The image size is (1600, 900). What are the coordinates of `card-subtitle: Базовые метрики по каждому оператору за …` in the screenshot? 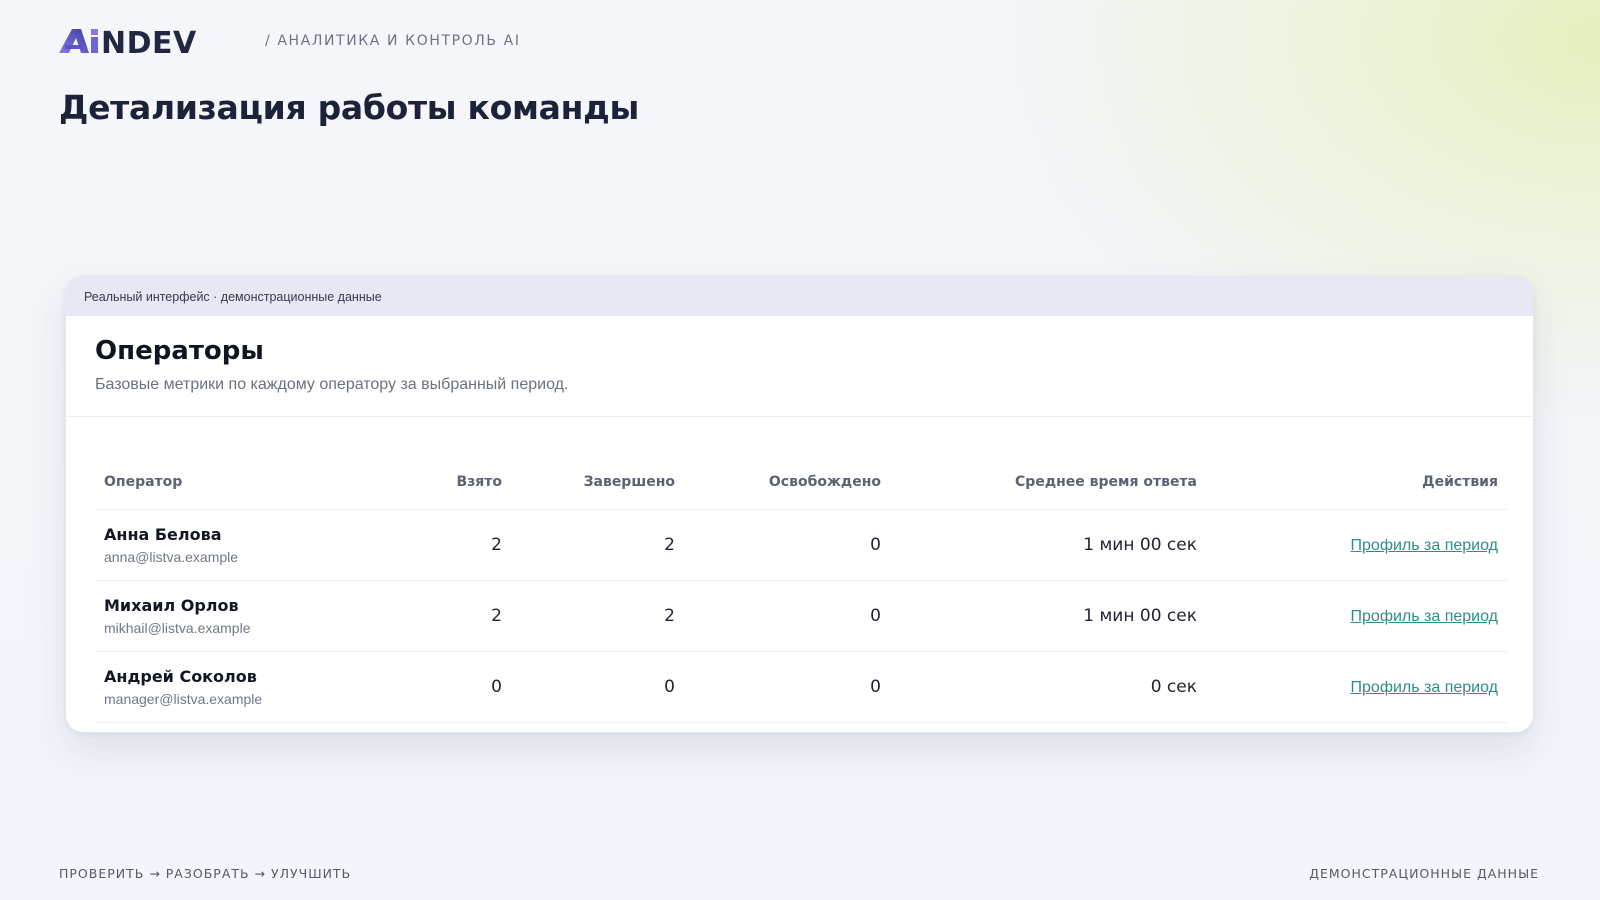 It's located at (332, 384).